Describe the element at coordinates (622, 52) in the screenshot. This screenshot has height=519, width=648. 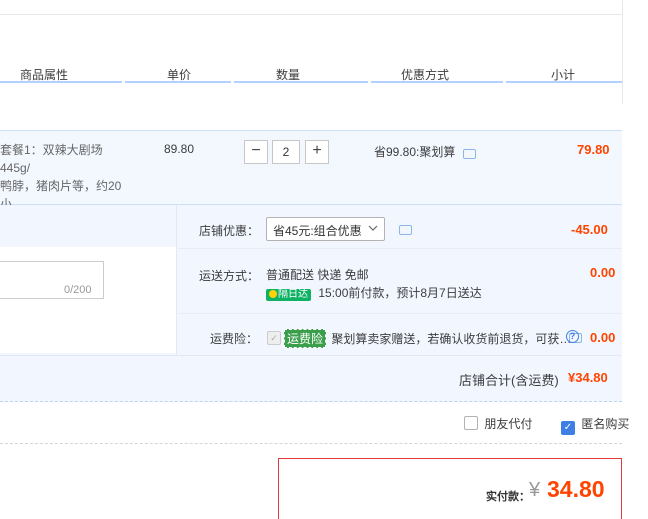
I see `right-border` at that location.